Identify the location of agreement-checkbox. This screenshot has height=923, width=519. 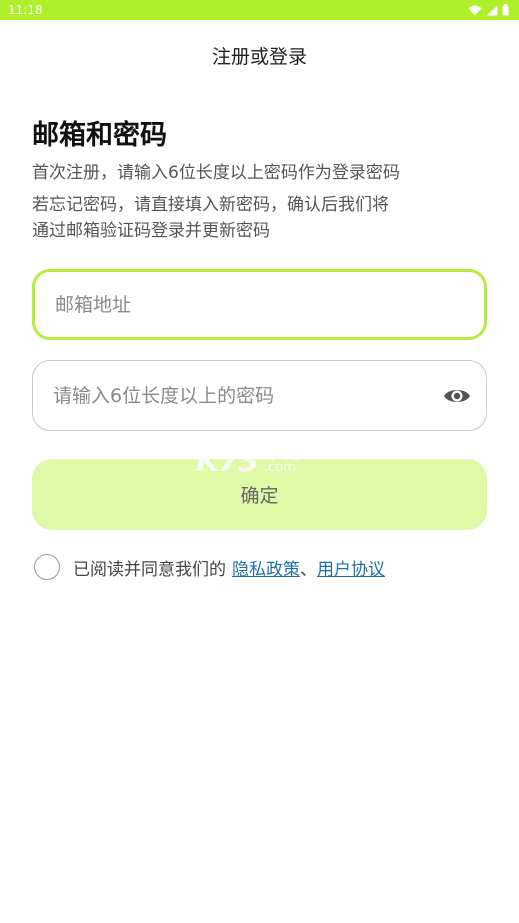
(47, 567).